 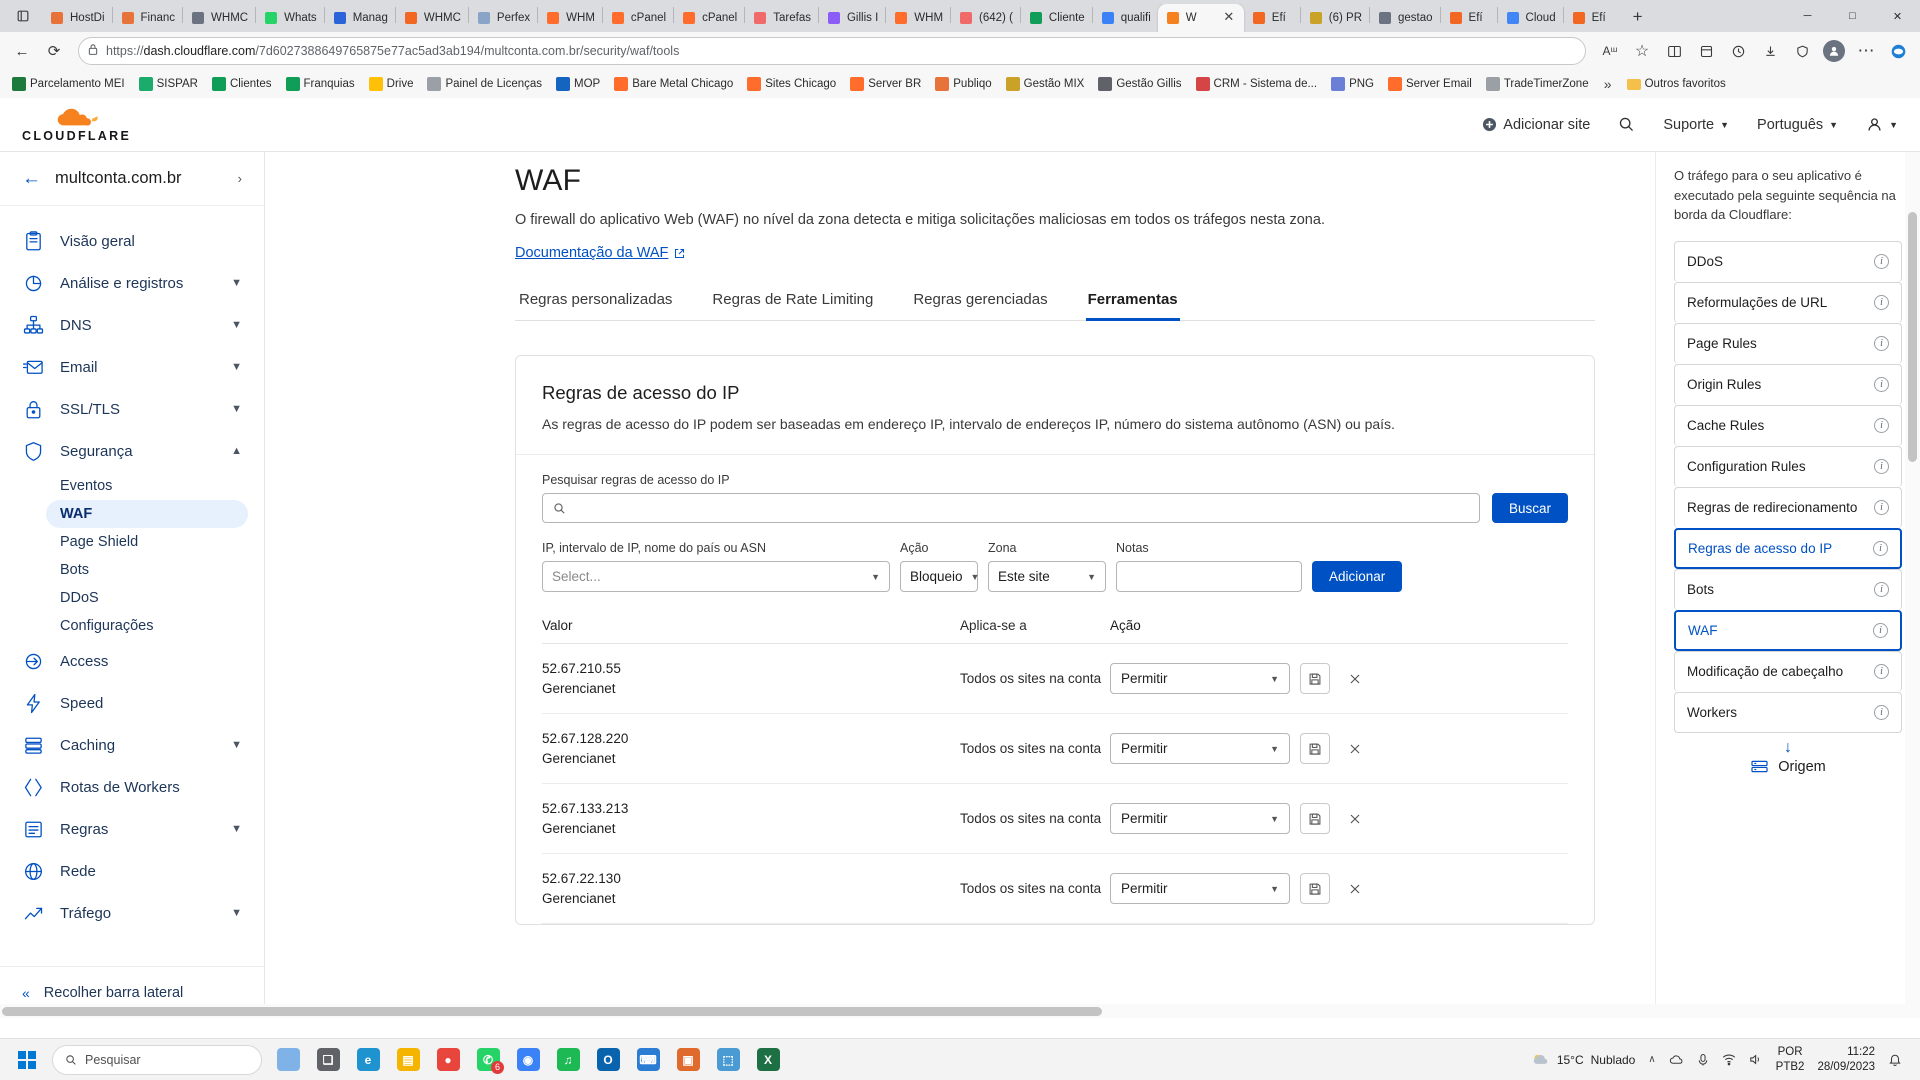 I want to click on traffic-sequence-item: Page Rules i, so click(x=1788, y=343).